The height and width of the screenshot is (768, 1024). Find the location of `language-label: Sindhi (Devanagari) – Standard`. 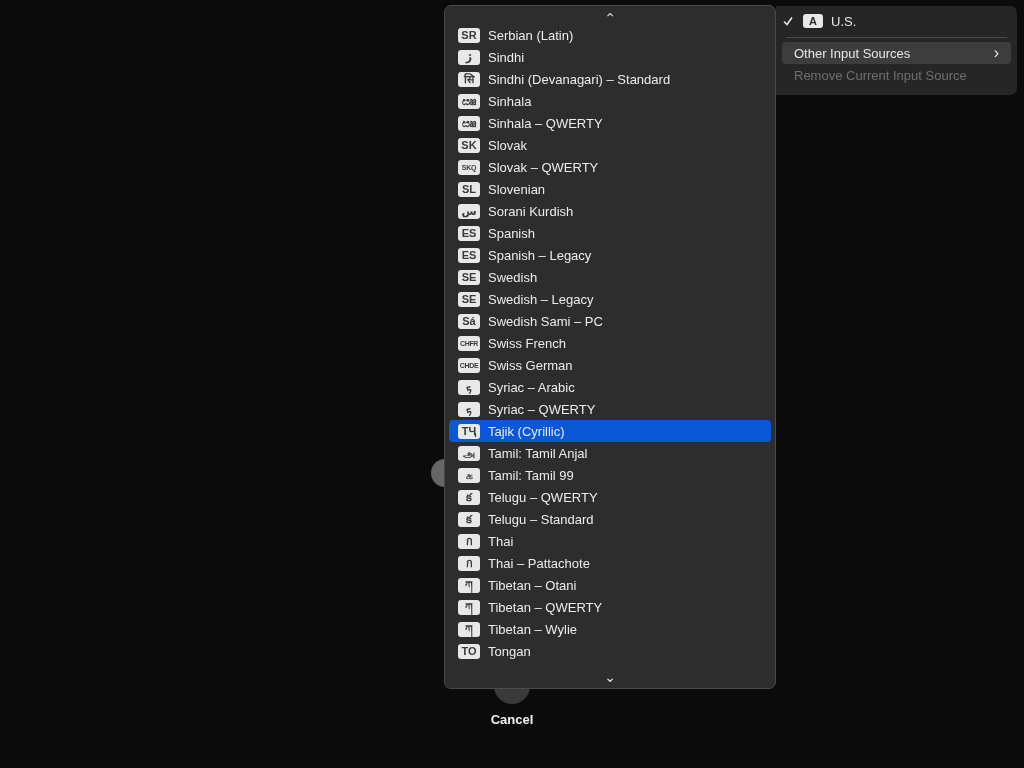

language-label: Sindhi (Devanagari) – Standard is located at coordinates (579, 79).